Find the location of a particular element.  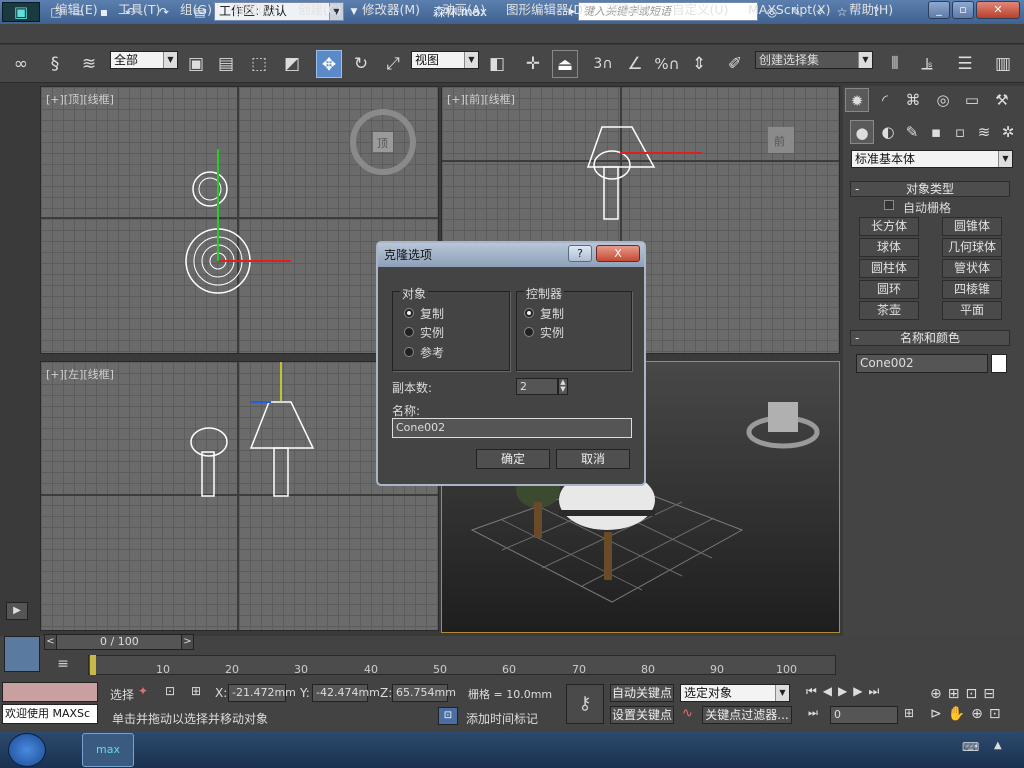

geometry-icon: ● is located at coordinates (862, 132).